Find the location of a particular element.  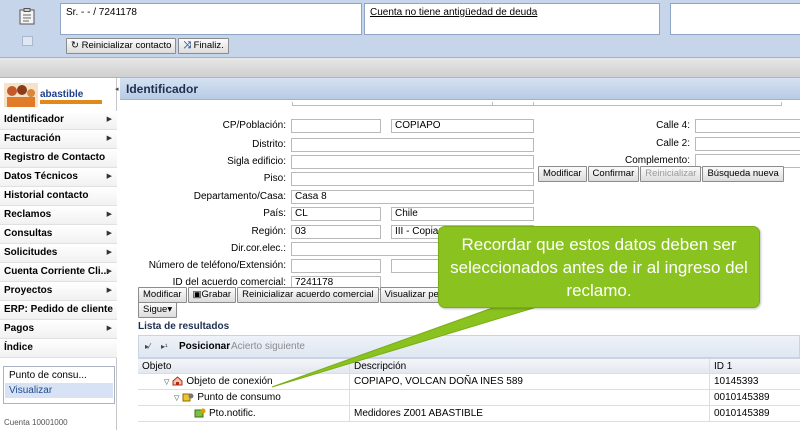

email-label: Dir.cor.elec.: is located at coordinates (258, 248).